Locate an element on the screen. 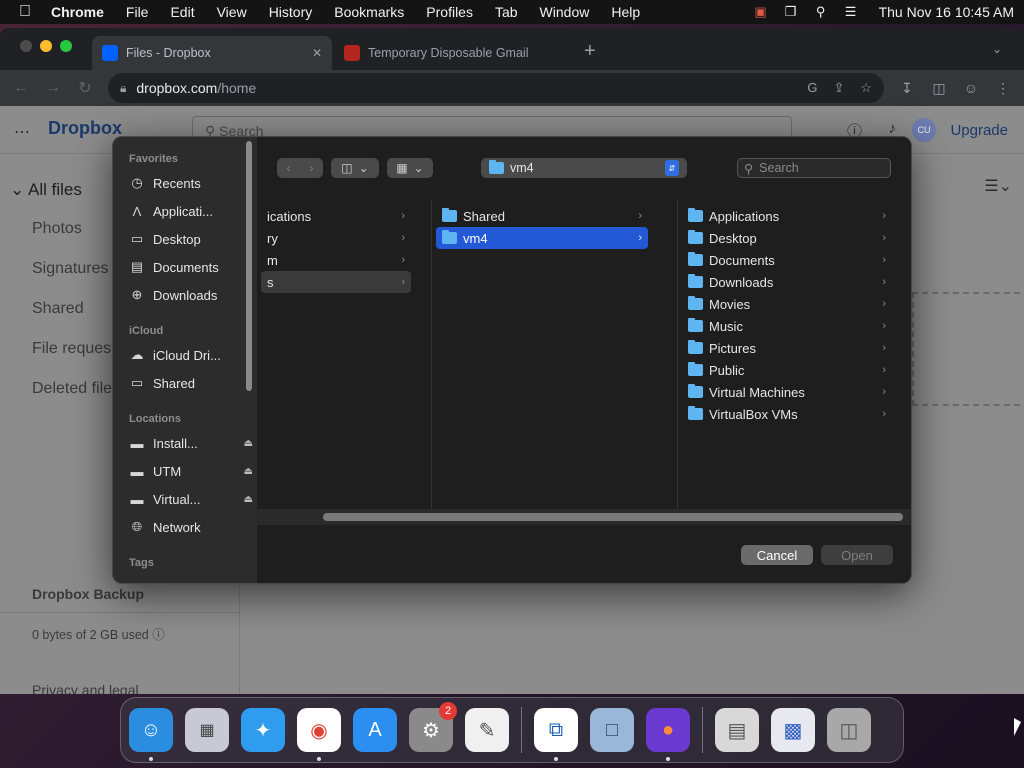 This screenshot has width=1024, height=768. forward-button: → is located at coordinates (53, 88).